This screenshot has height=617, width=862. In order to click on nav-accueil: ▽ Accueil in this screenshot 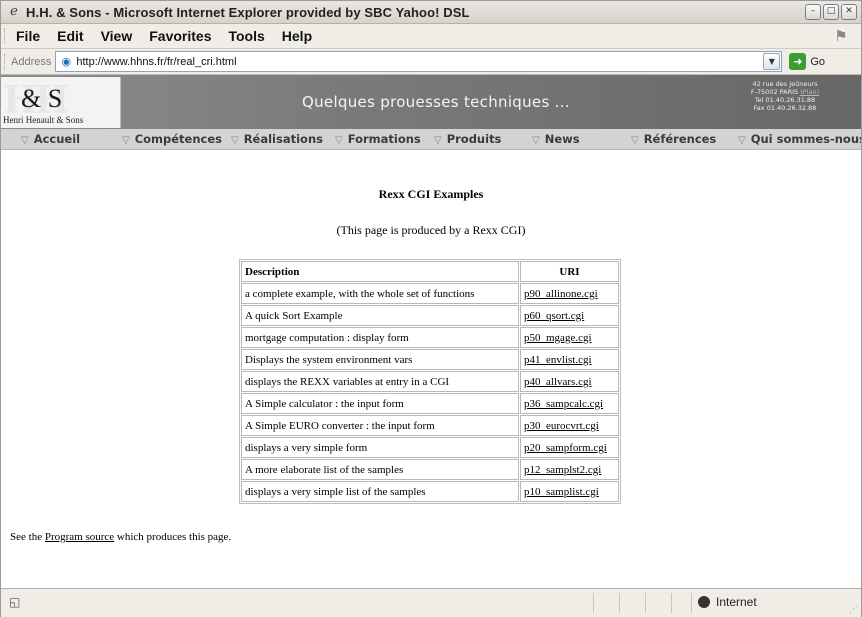, I will do `click(50, 139)`.